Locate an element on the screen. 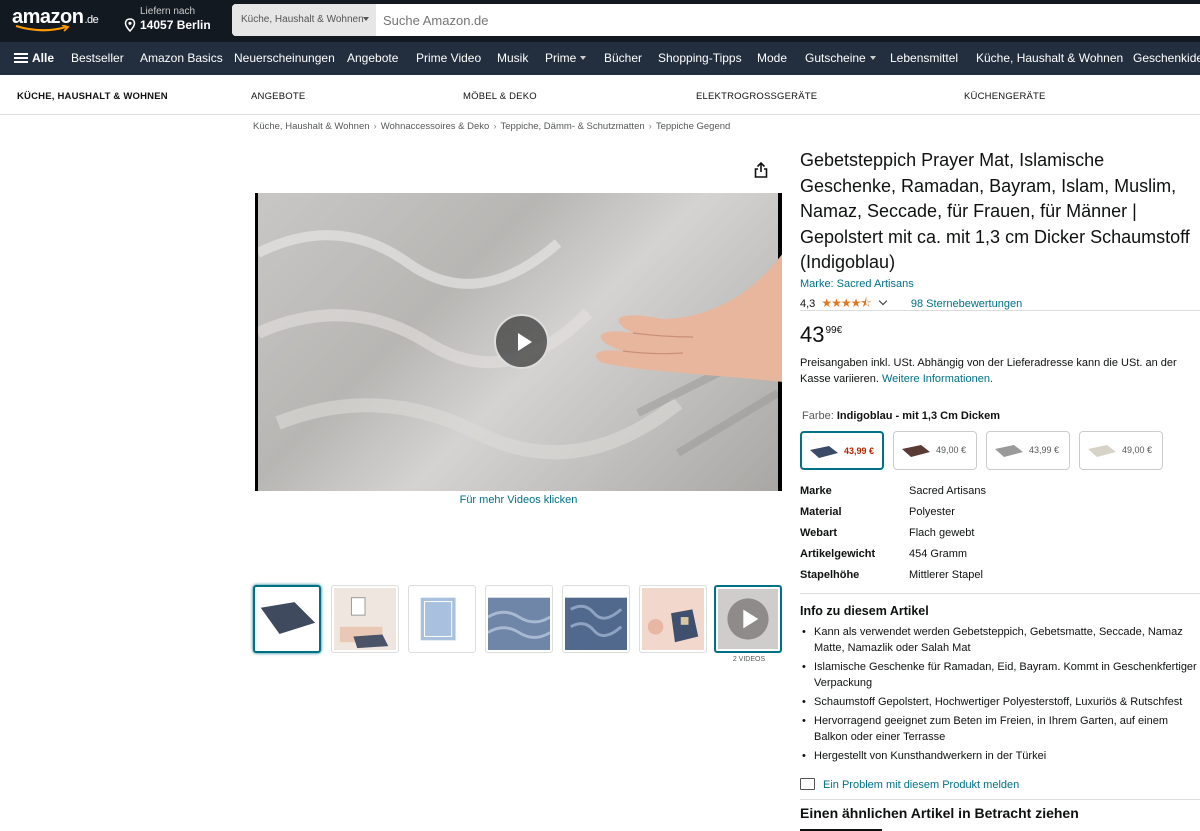 The width and height of the screenshot is (1200, 831). spec-value: Mittlerer Stapel is located at coordinates (946, 575).